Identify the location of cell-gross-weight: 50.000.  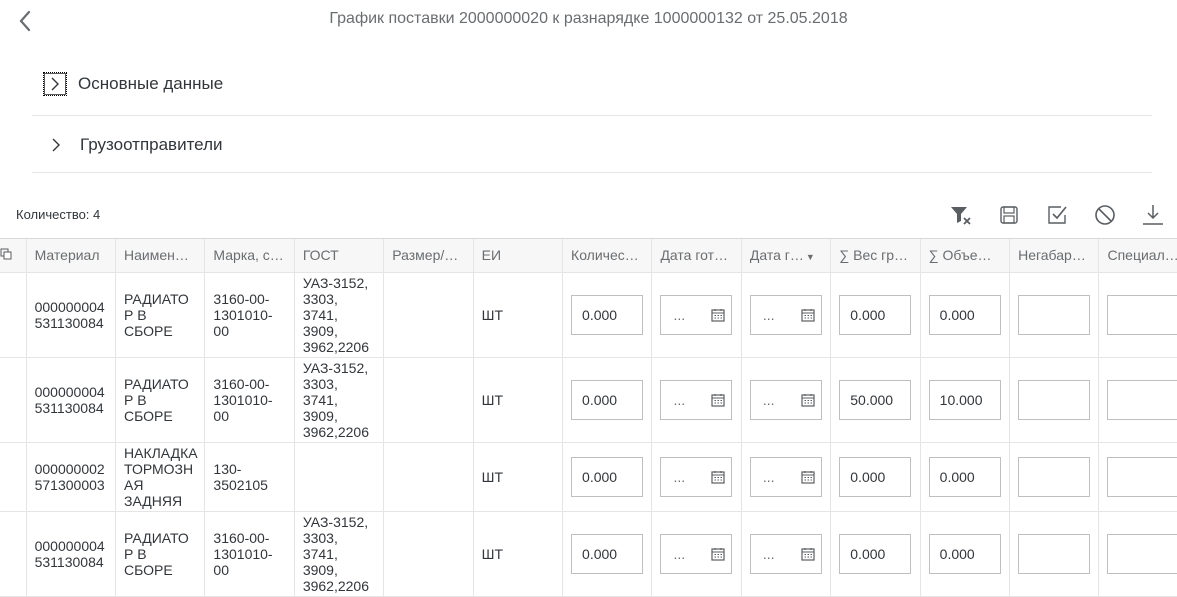
(875, 400).